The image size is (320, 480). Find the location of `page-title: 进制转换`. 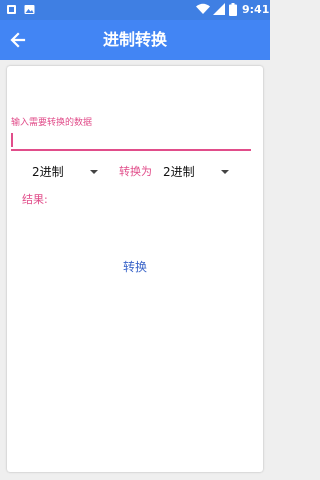

page-title: 进制转换 is located at coordinates (134, 39).